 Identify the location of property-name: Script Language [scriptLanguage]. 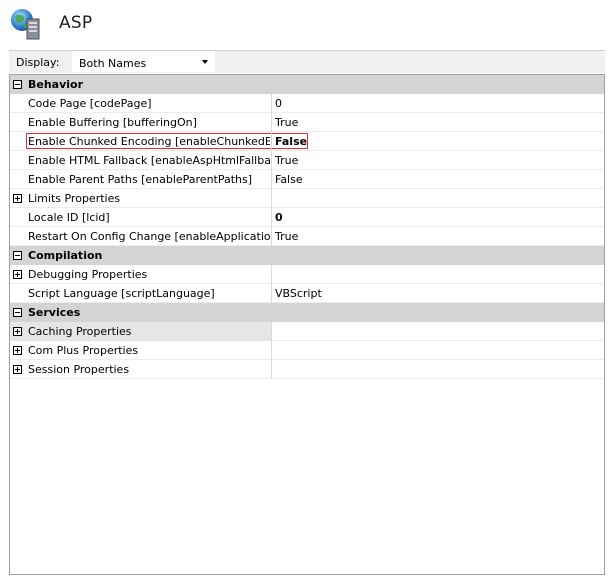
(121, 293).